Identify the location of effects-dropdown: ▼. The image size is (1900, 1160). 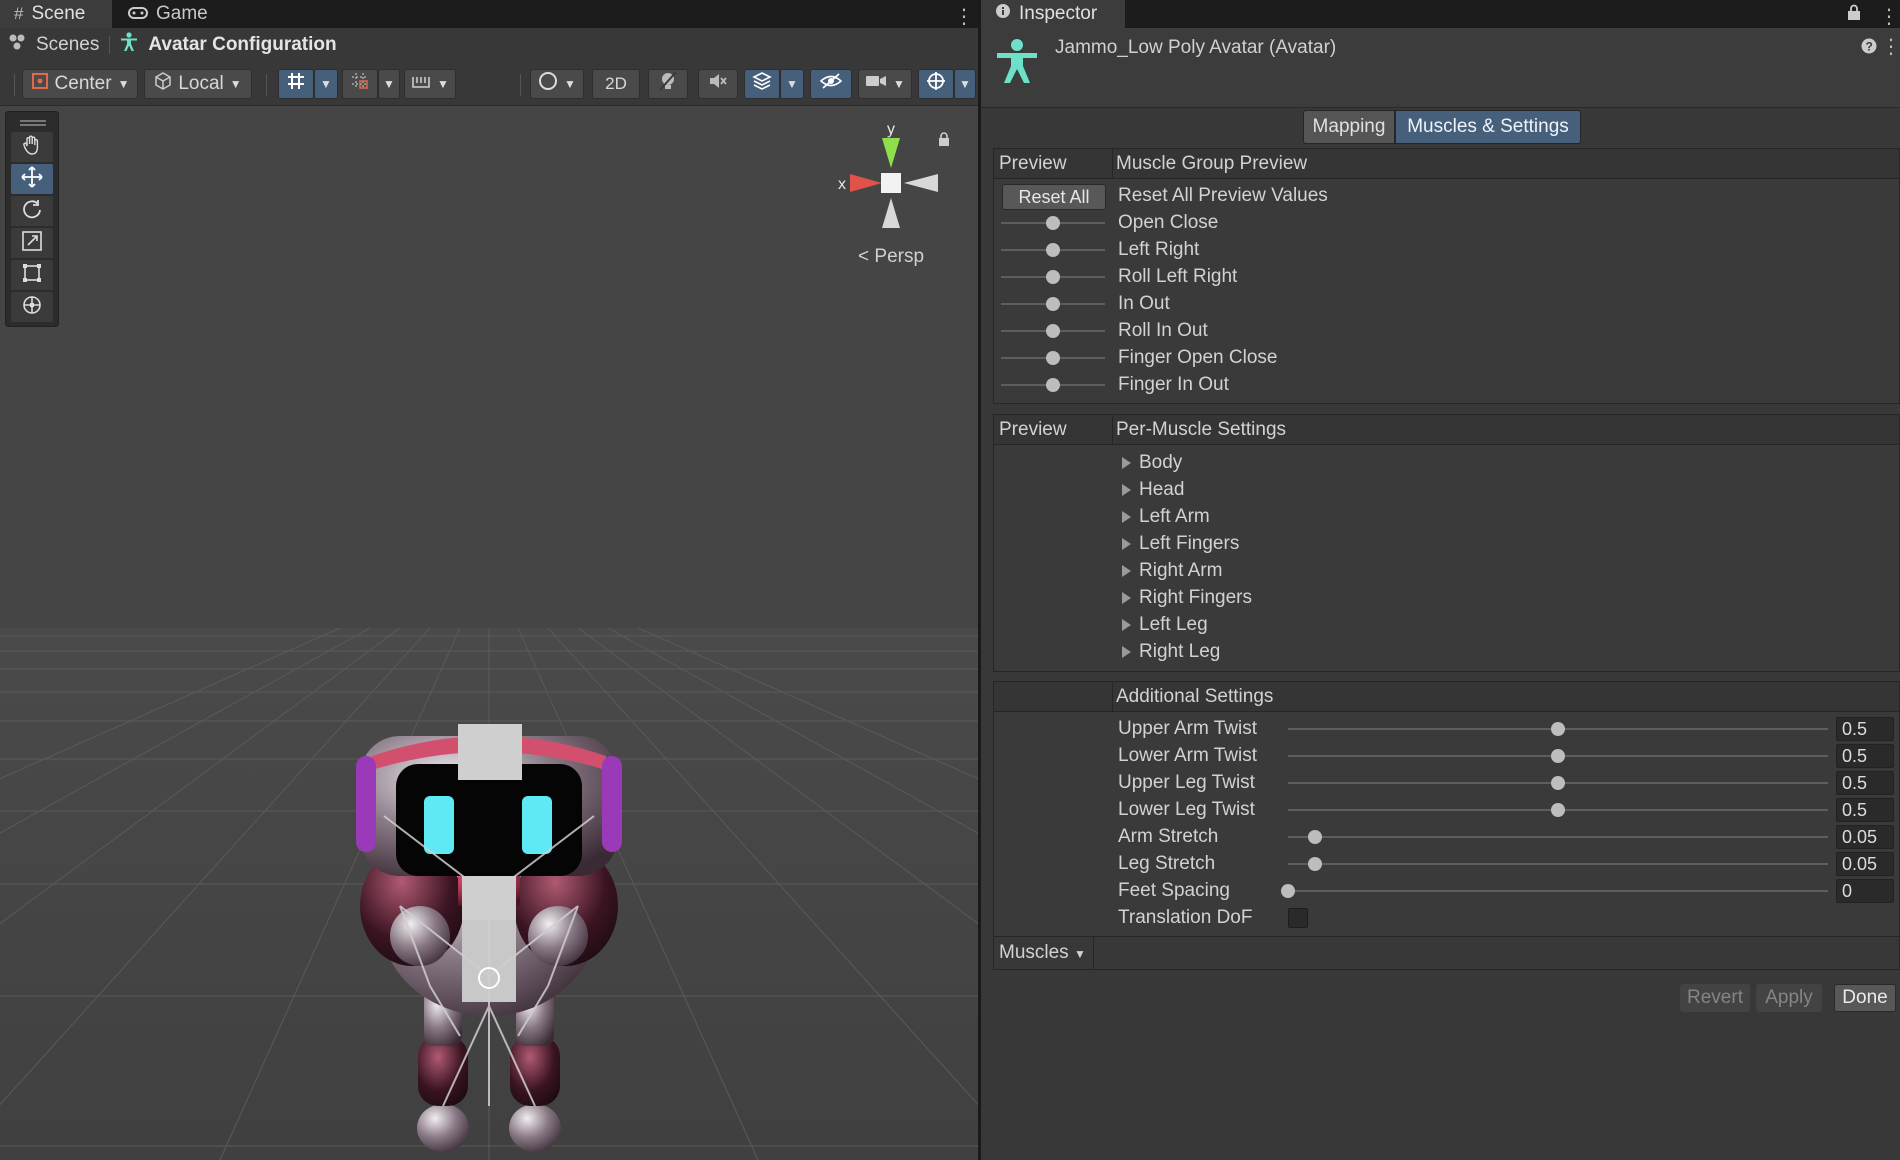
(792, 84).